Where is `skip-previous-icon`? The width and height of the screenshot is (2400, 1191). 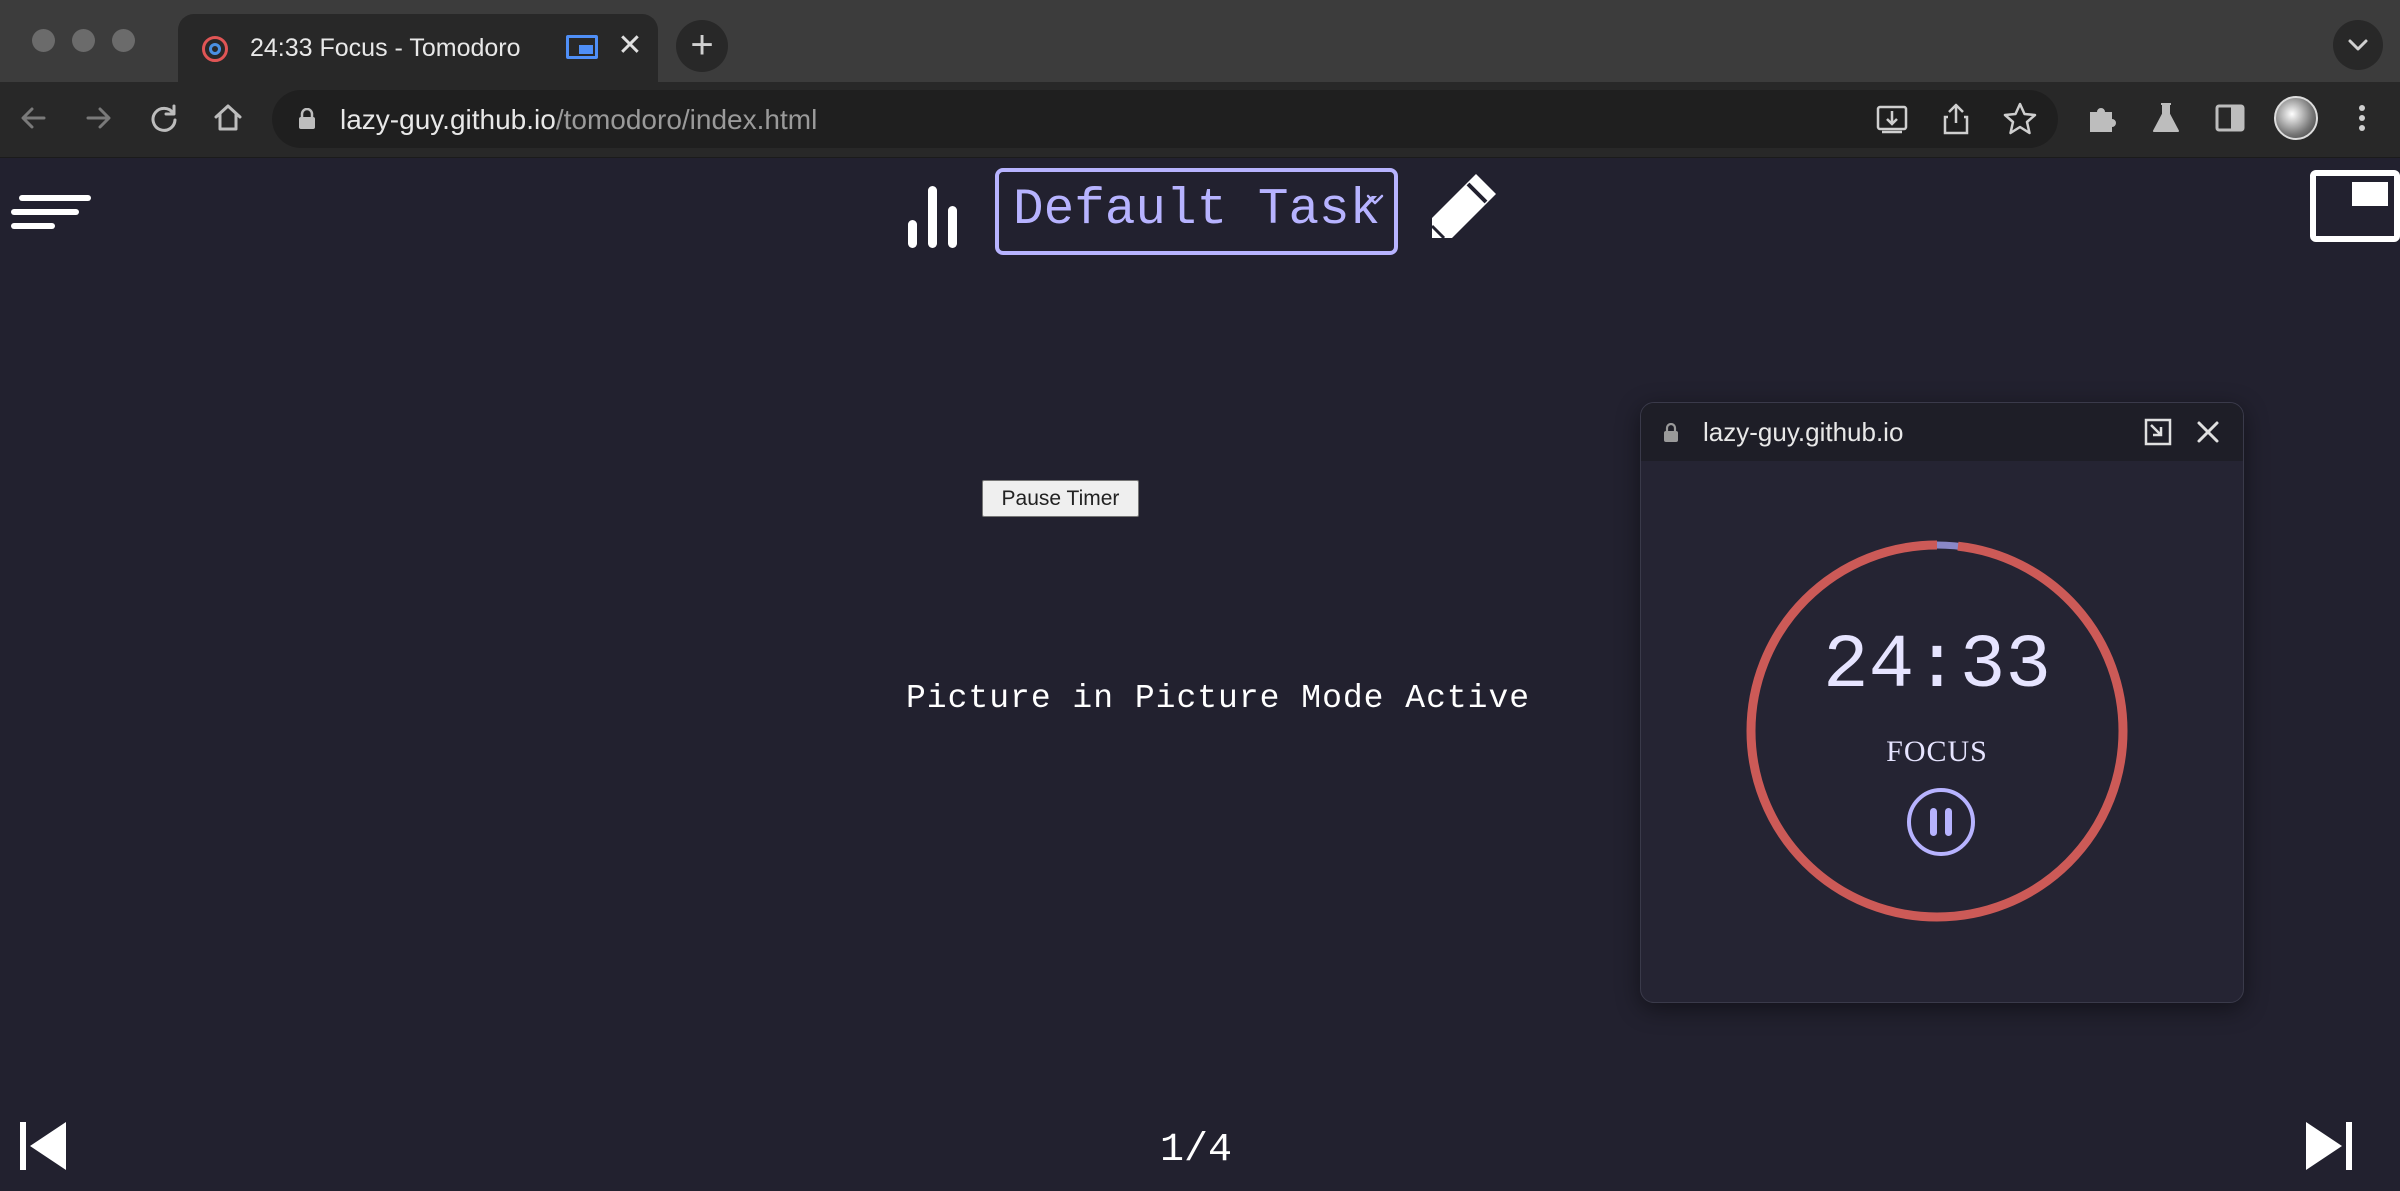 skip-previous-icon is located at coordinates (44, 1146).